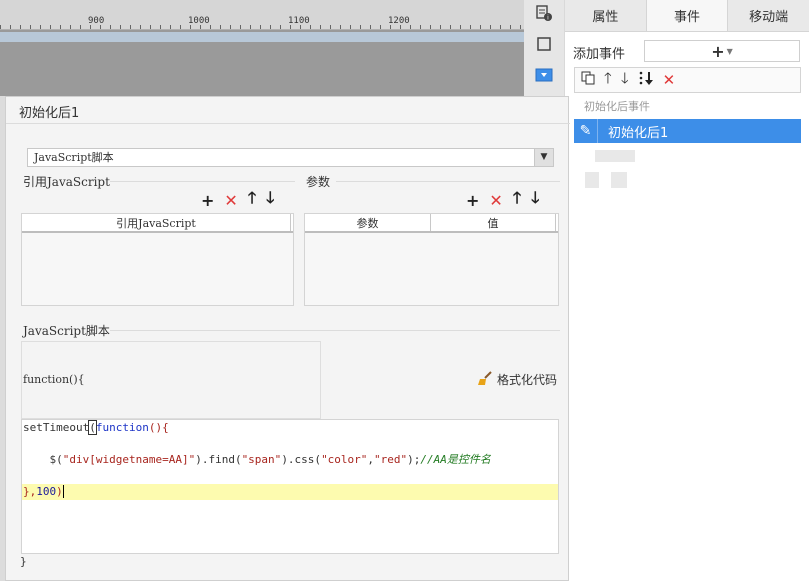  What do you see at coordinates (299, 21) in the screenshot?
I see `ruler-label: 1100` at bounding box center [299, 21].